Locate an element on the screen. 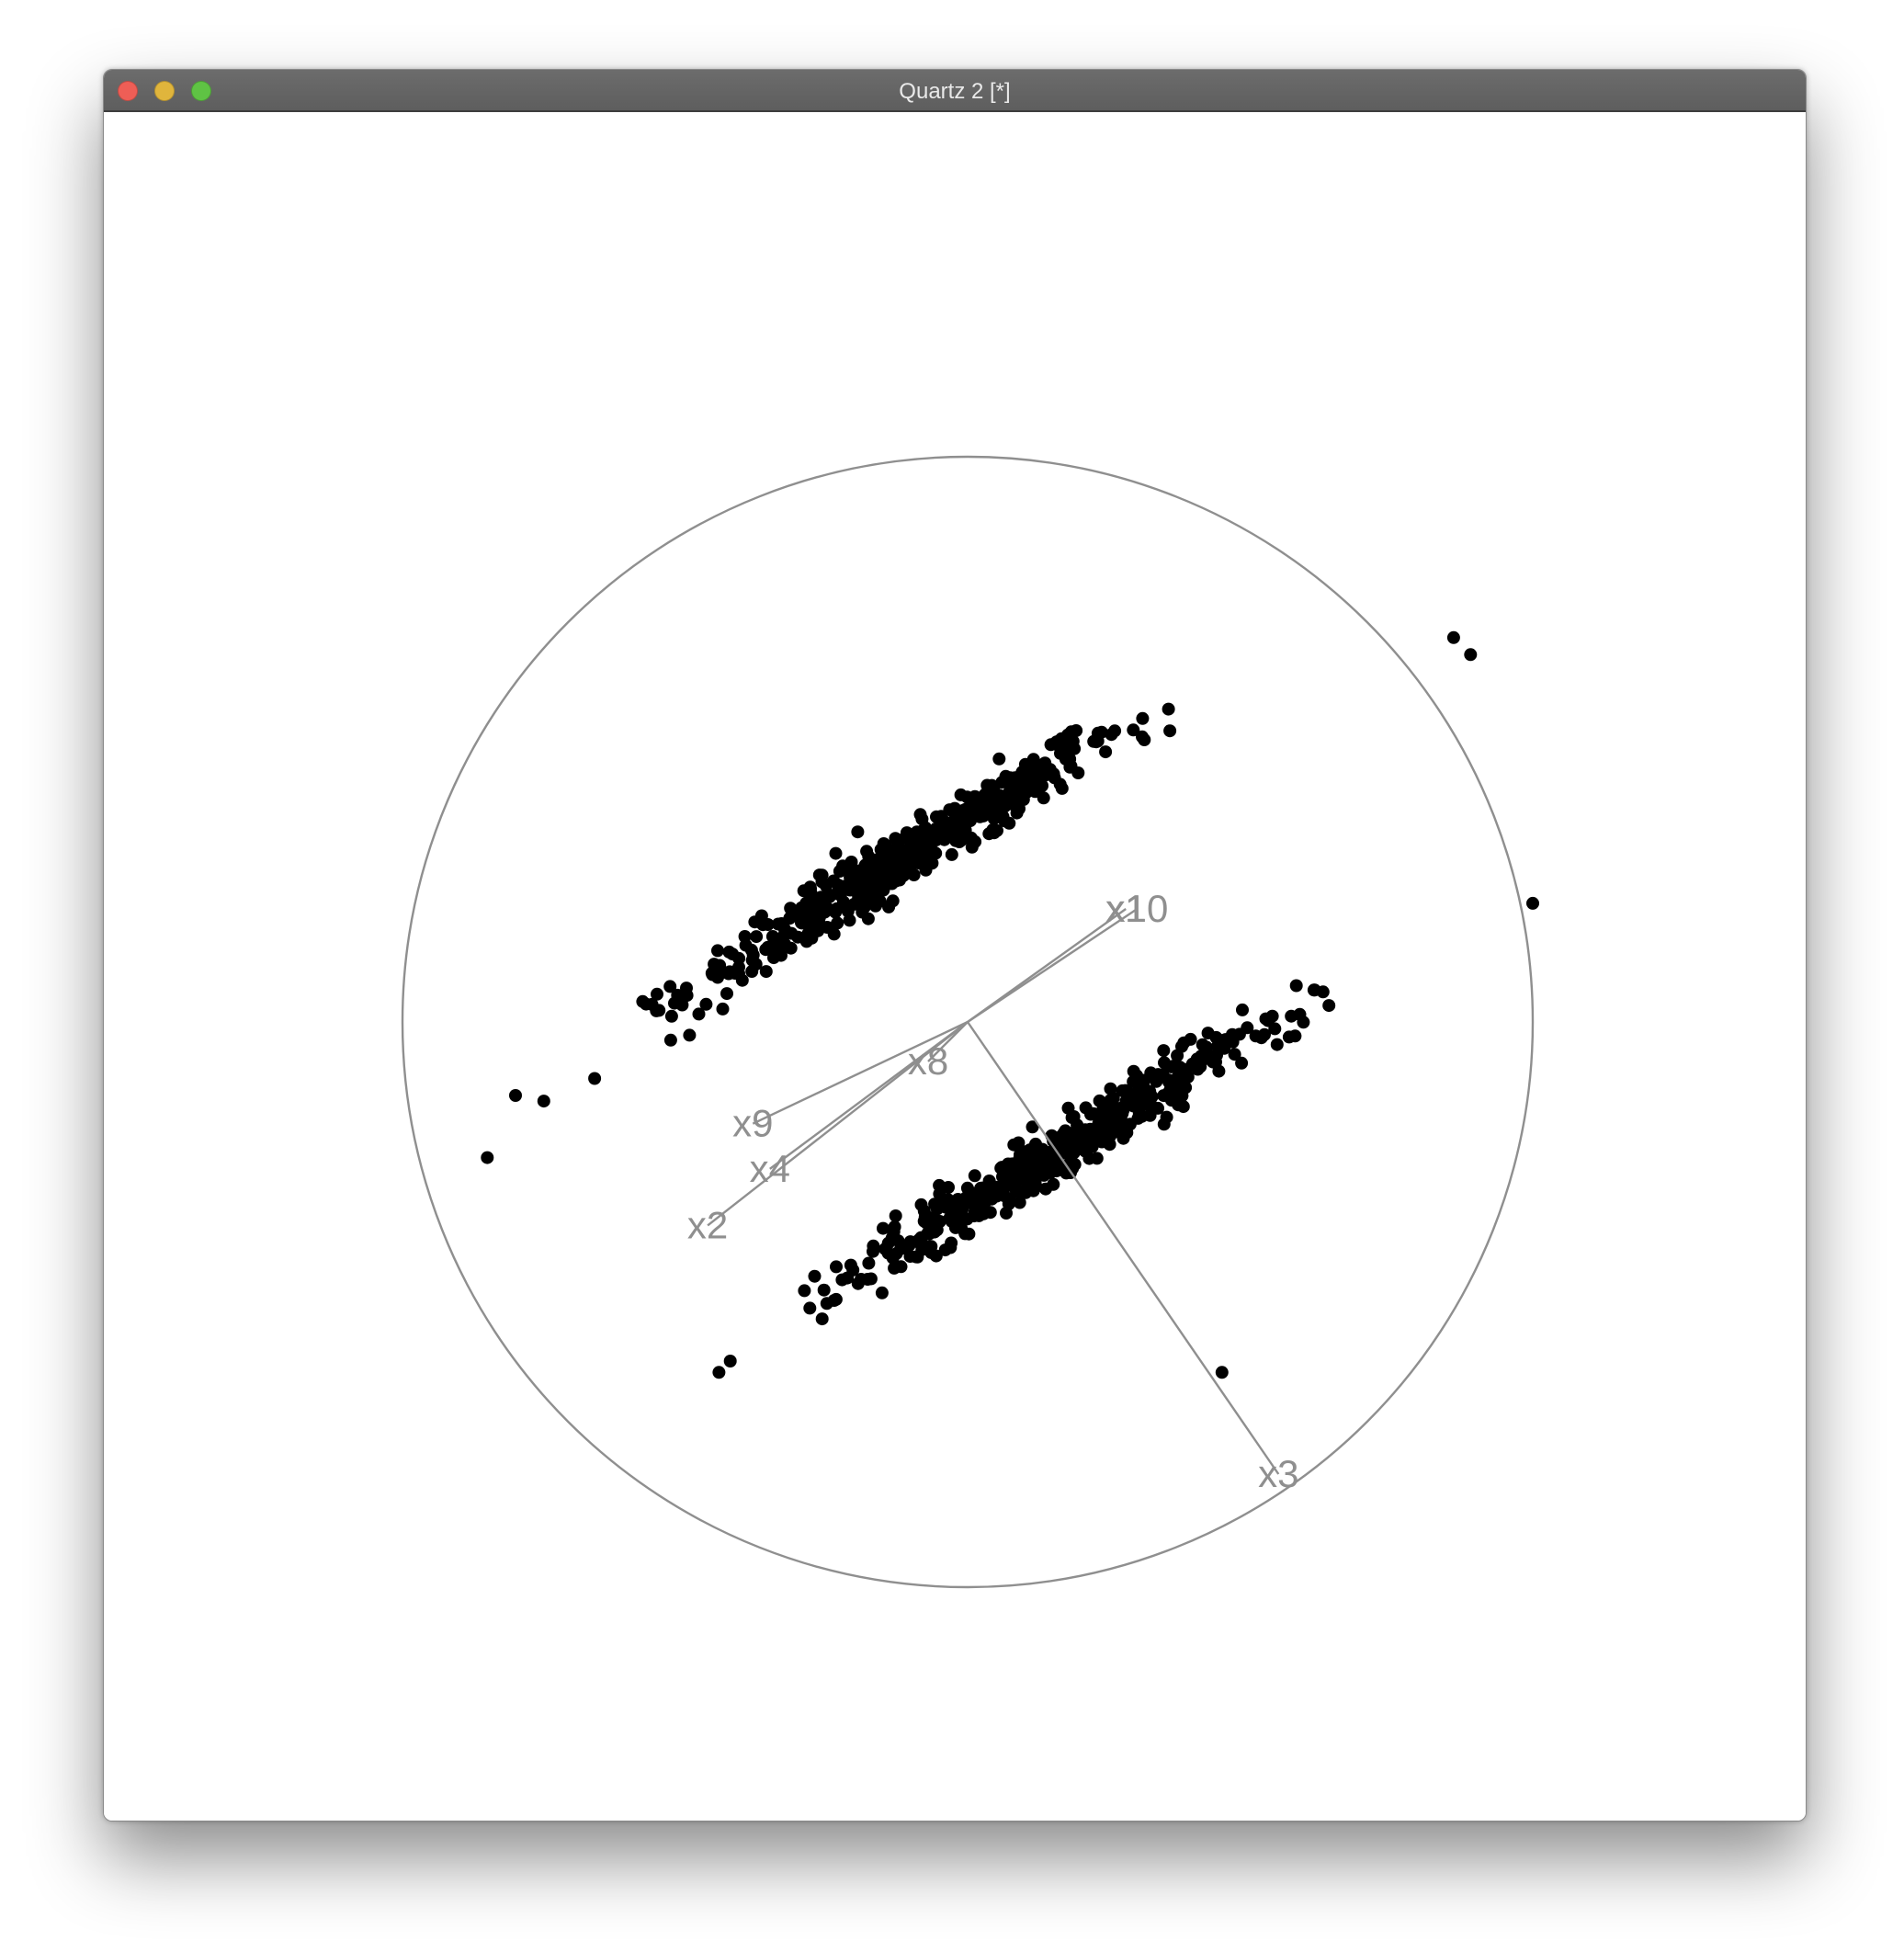  axis-label-x3: x3 is located at coordinates (1278, 1473).